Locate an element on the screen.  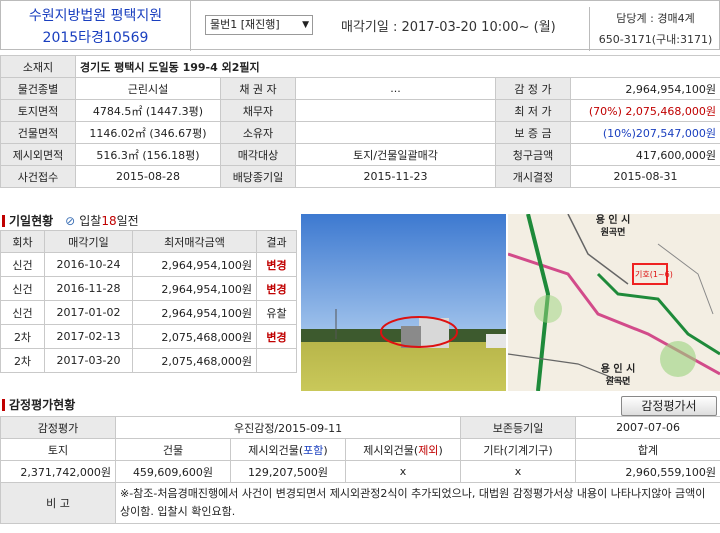
case-number: 2015타경10569 is located at coordinates (95, 38).